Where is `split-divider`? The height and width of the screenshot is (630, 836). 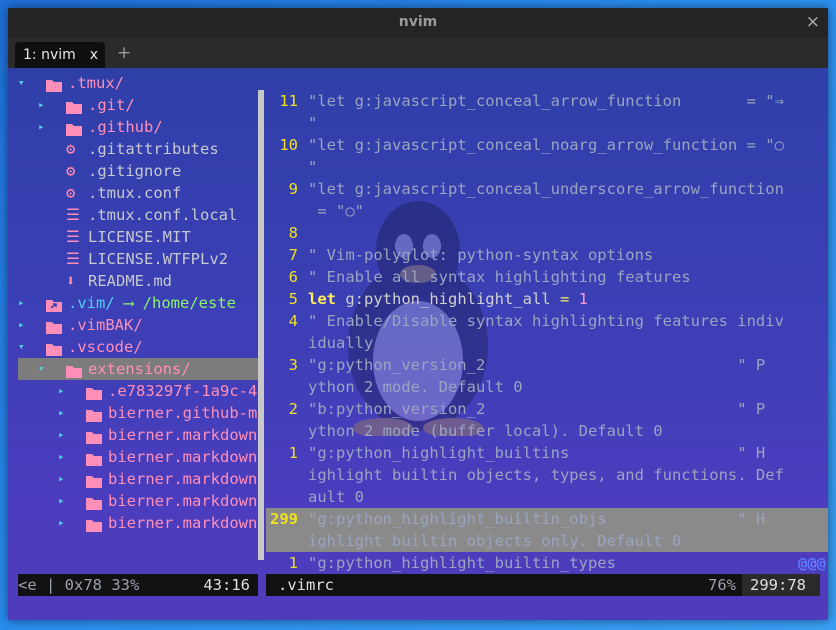
split-divider is located at coordinates (261, 325).